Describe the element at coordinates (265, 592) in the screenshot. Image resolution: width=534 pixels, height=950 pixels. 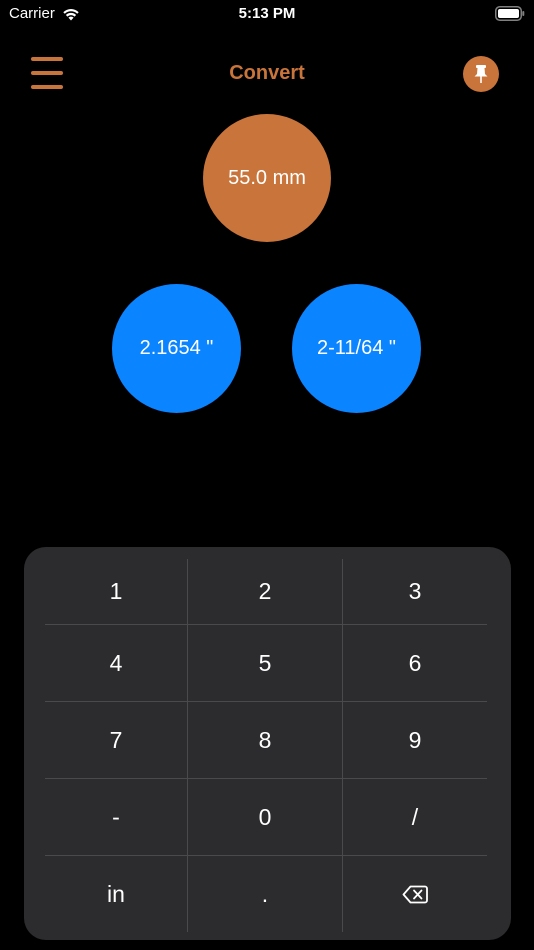
I see `key-2: 2` at that location.